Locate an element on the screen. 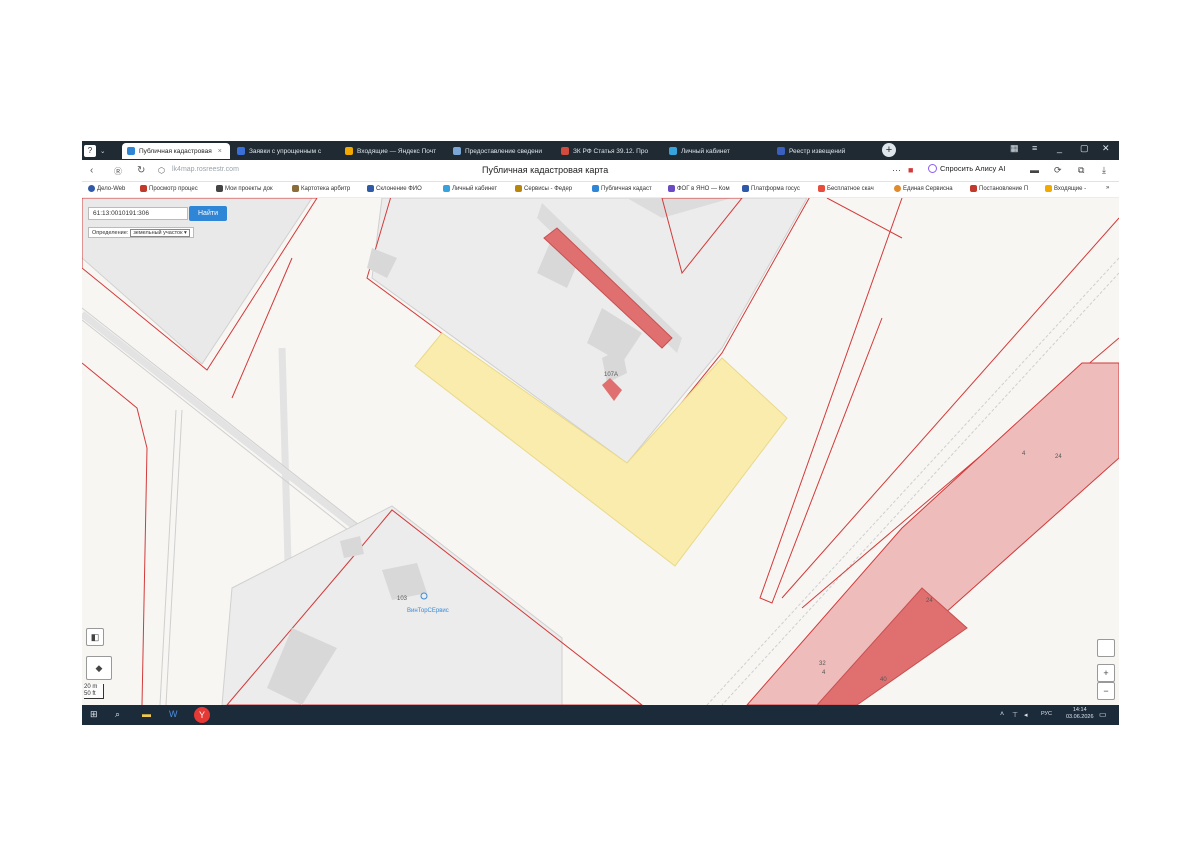 The height and width of the screenshot is (849, 1200). url-text: lk4map.rosreestr.com is located at coordinates (205, 169).